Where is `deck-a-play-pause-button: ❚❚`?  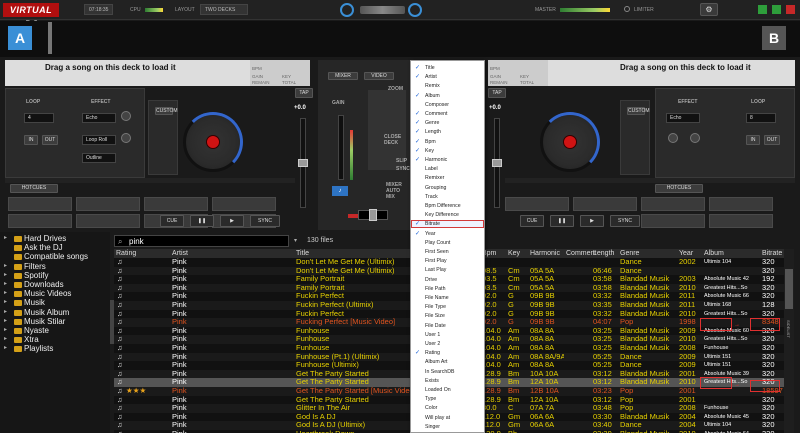 deck-a-play-pause-button: ❚❚ is located at coordinates (202, 221).